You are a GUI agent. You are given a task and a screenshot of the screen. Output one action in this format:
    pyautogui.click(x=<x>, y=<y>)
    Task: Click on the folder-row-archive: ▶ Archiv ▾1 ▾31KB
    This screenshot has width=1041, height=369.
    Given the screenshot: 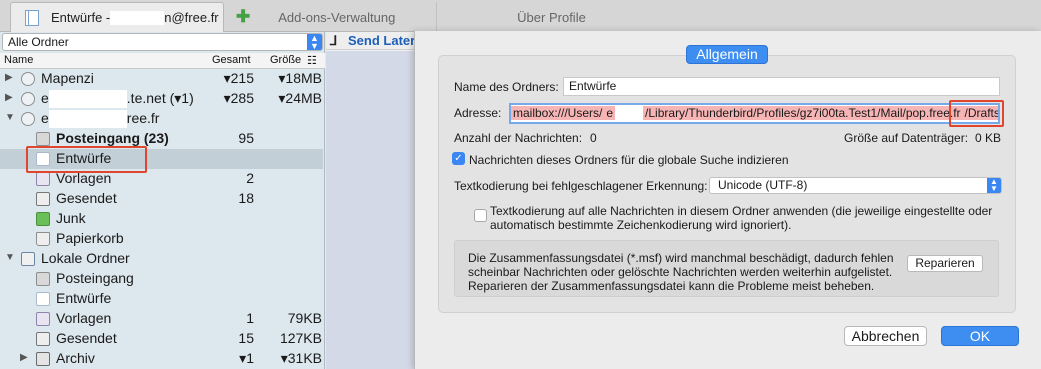 What is the action you would take?
    pyautogui.click(x=161, y=359)
    